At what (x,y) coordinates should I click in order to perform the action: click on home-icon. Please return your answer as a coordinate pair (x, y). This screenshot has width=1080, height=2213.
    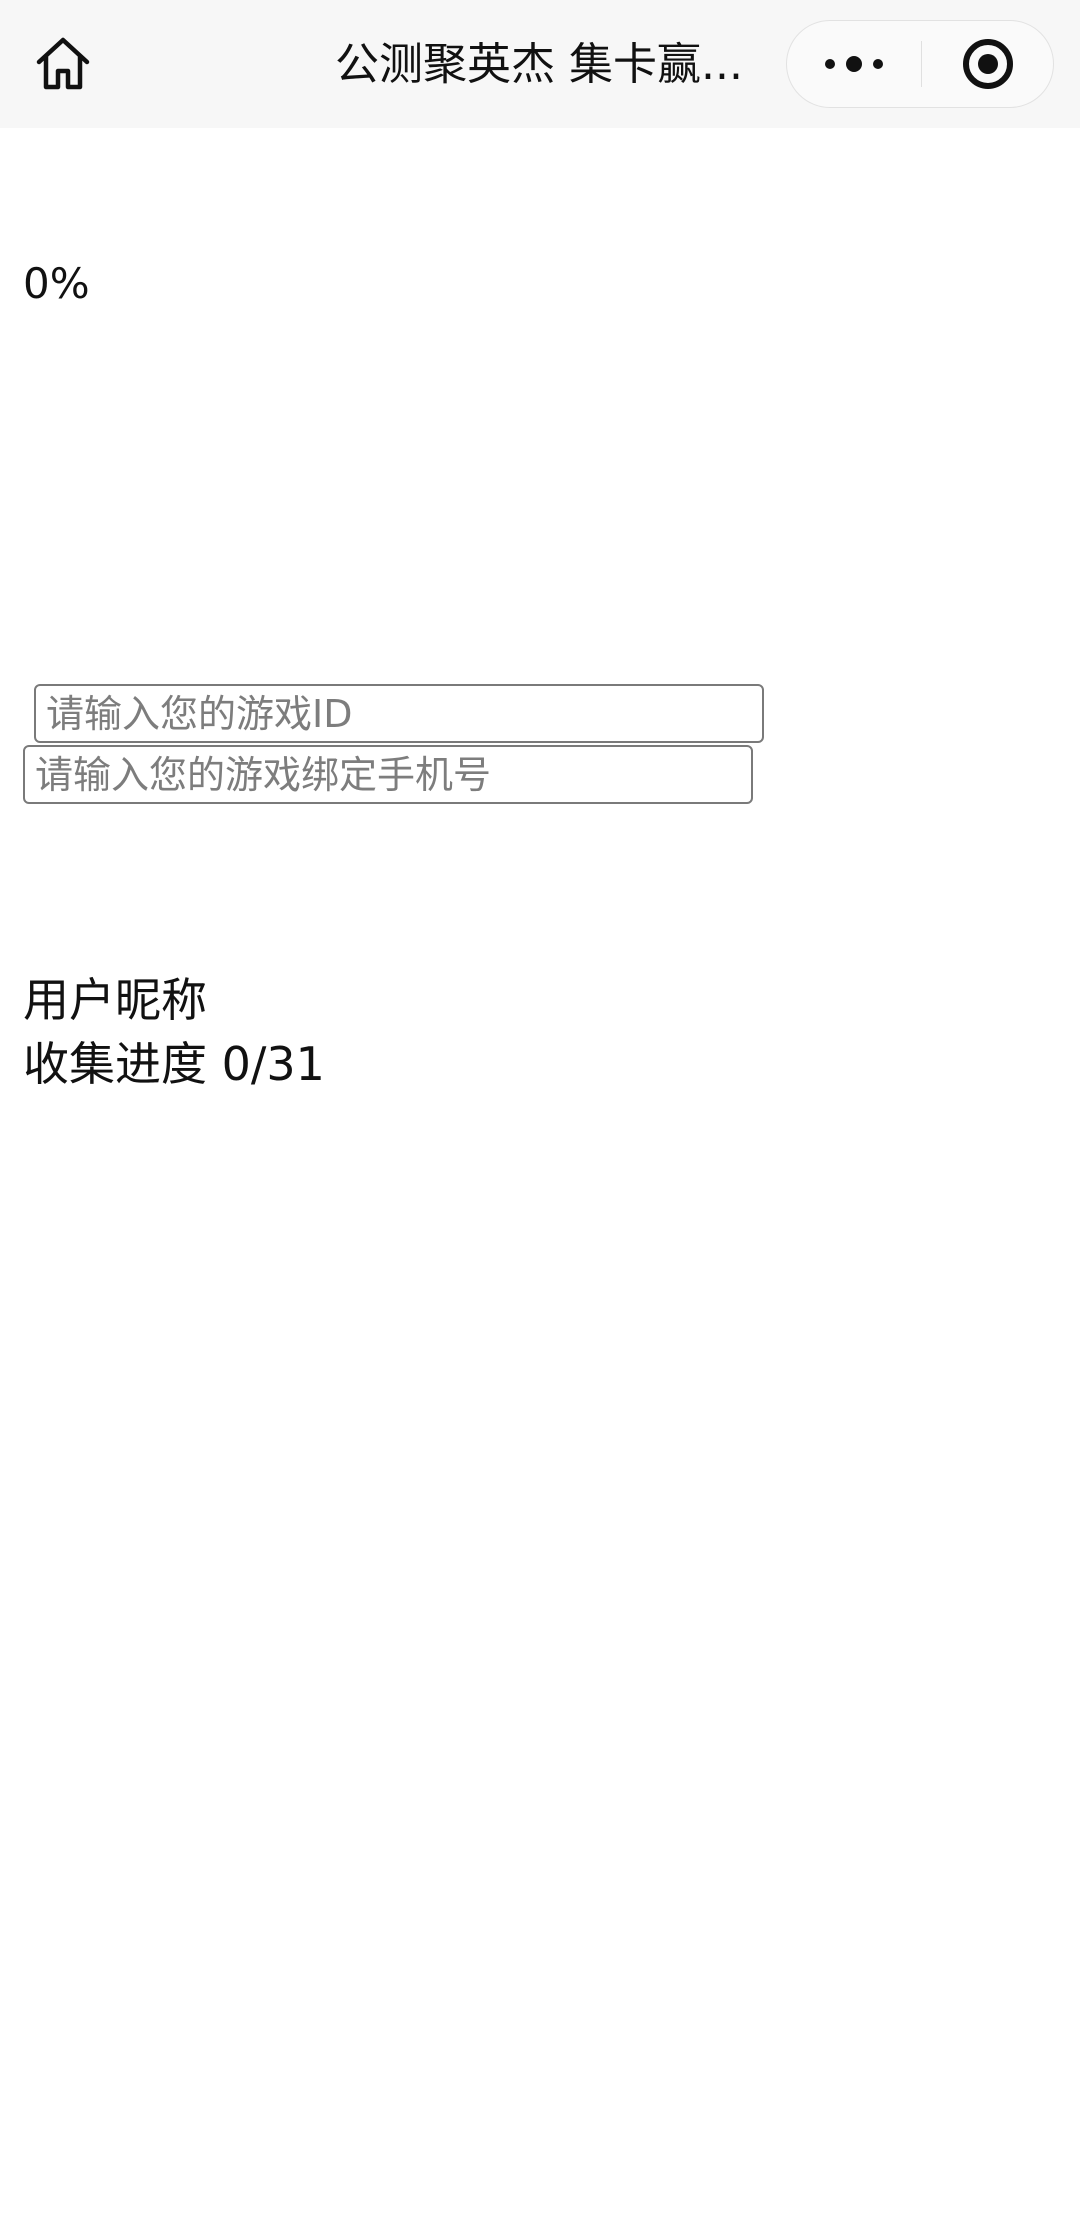
    Looking at the image, I should click on (63, 63).